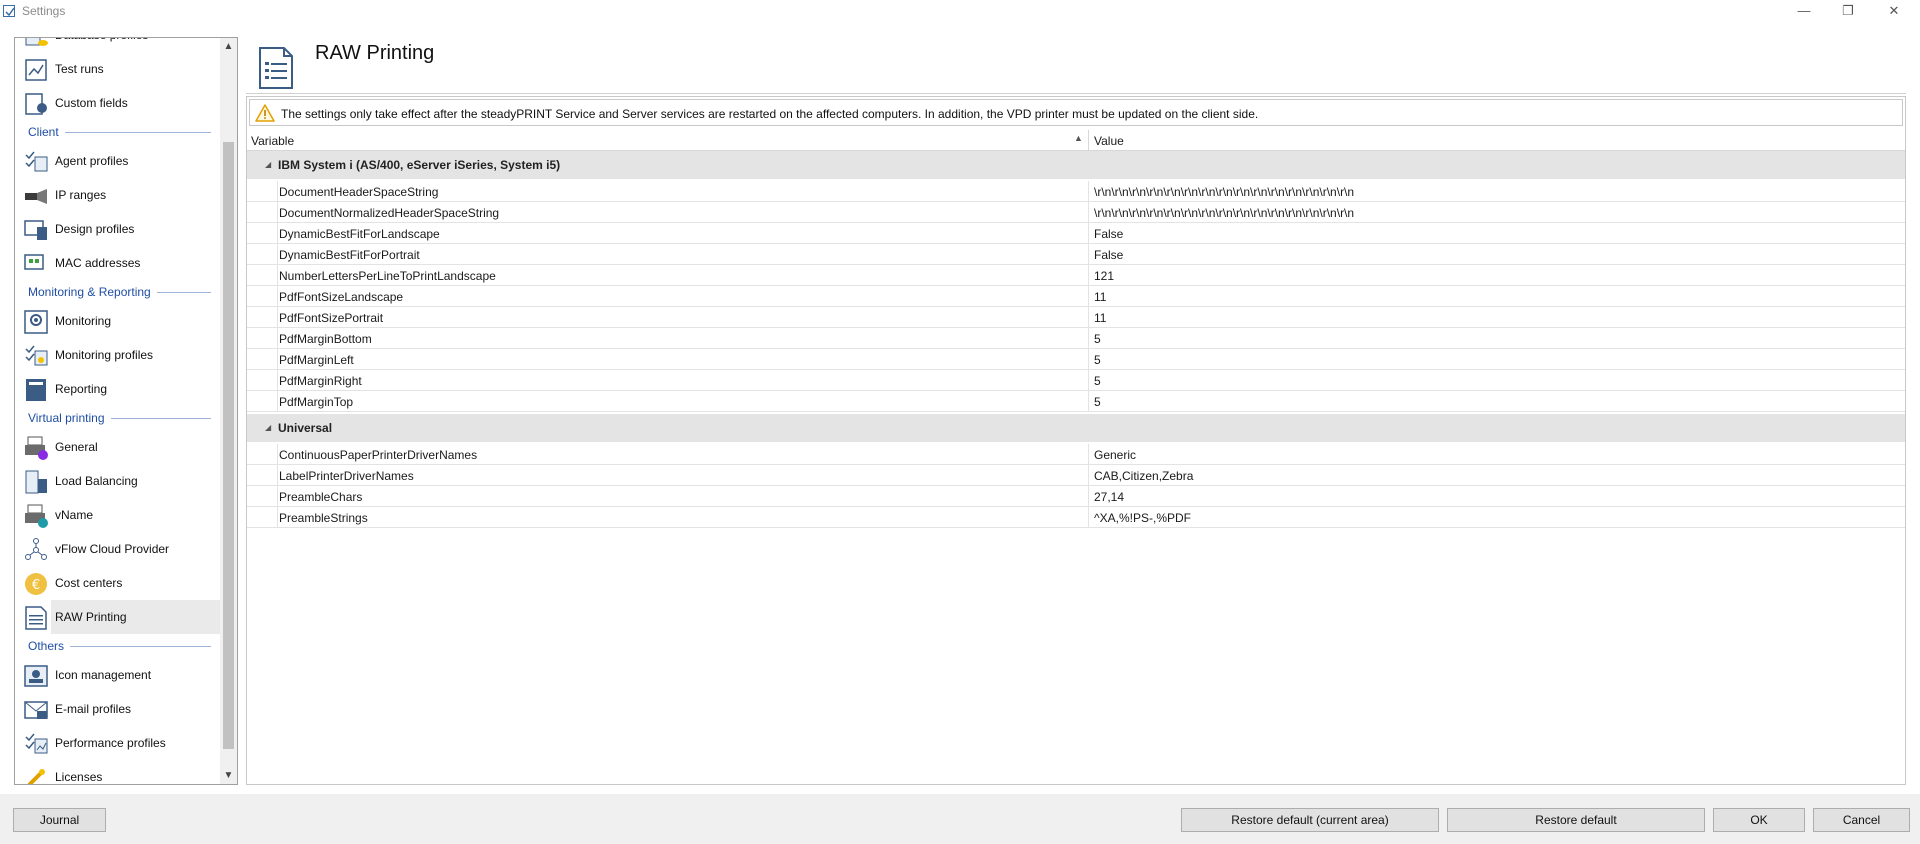 Image resolution: width=1920 pixels, height=844 pixels. What do you see at coordinates (331, 318) in the screenshot?
I see `variable-cell: PdfFontSizePortrait` at bounding box center [331, 318].